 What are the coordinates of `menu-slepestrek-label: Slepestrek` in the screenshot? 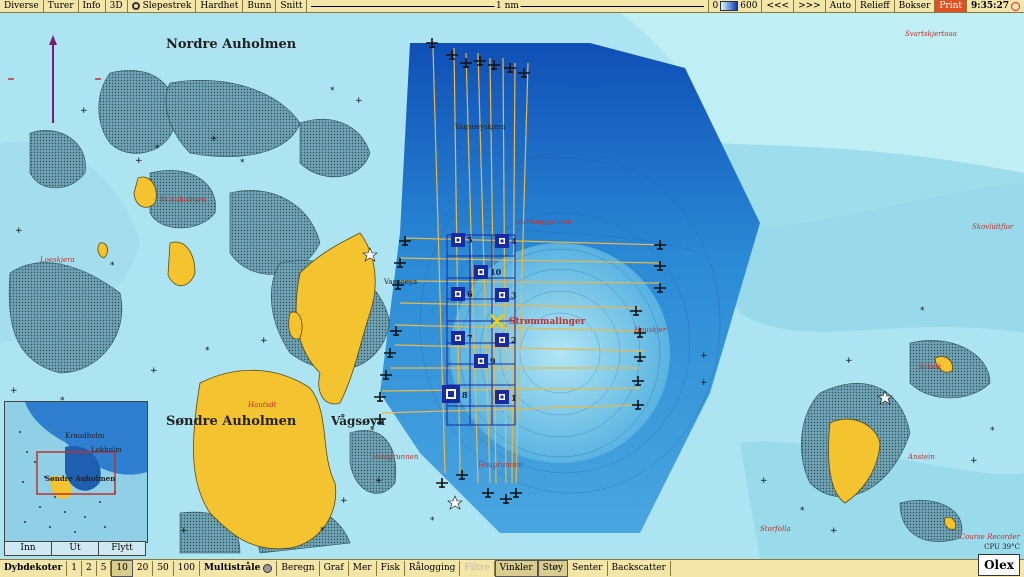 It's located at (167, 6).